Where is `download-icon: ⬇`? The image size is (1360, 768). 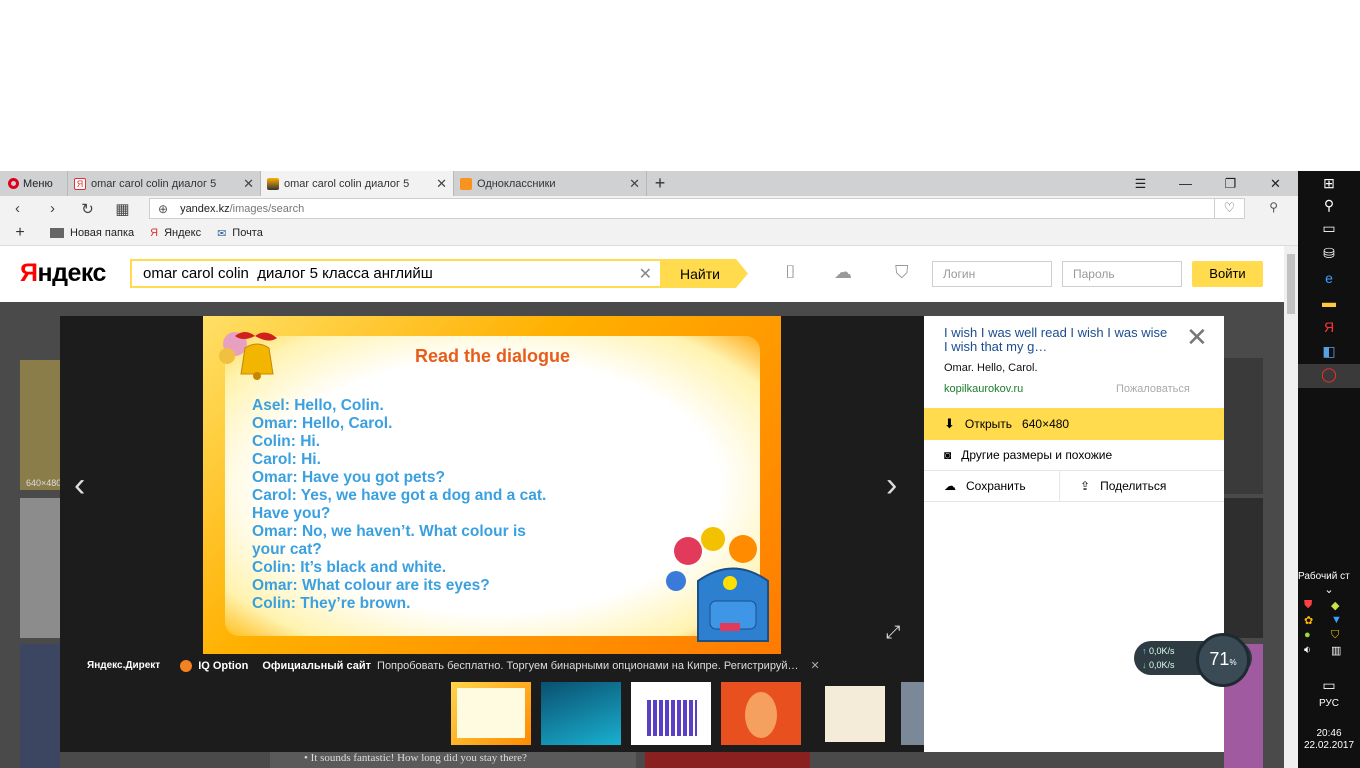 download-icon: ⬇ is located at coordinates (949, 423).